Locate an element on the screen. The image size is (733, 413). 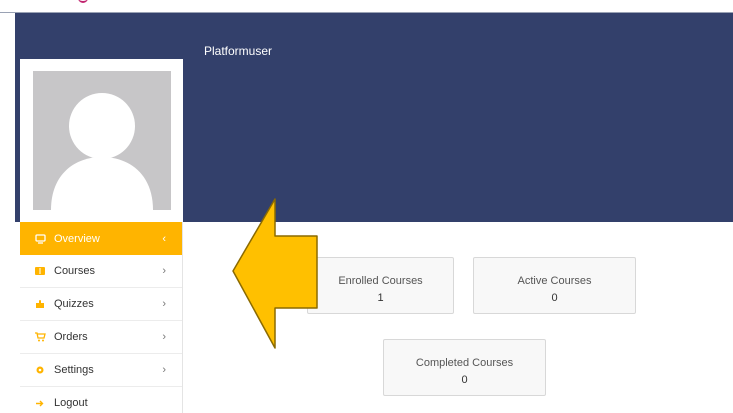
logout-icon is located at coordinates (40, 403).